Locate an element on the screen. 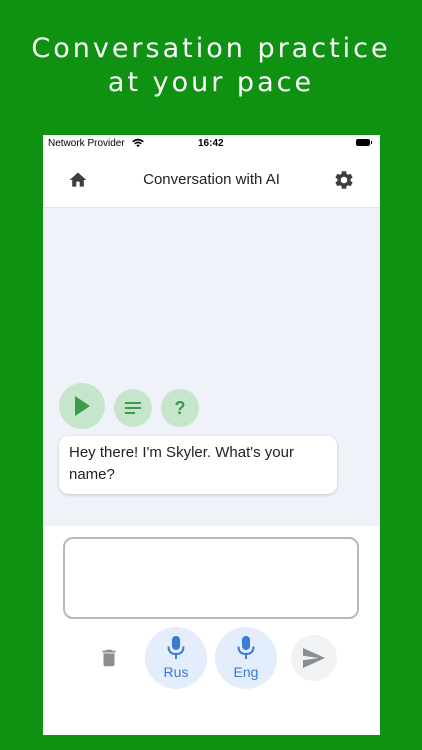  send-button is located at coordinates (314, 658).